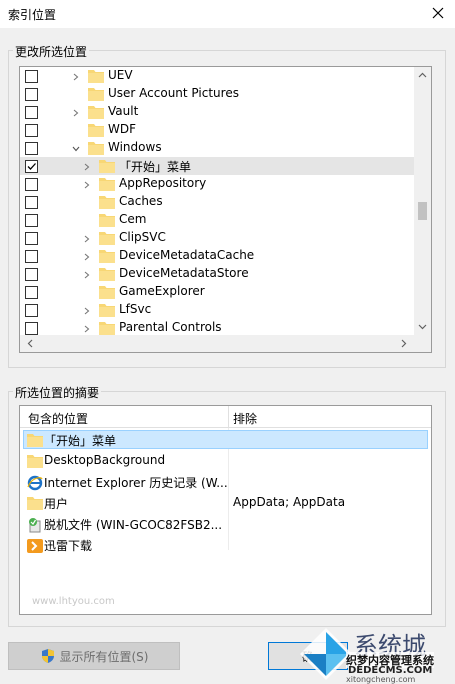 This screenshot has height=684, width=455. Describe the element at coordinates (227, 14) in the screenshot. I see `title-bar: 索引位置` at that location.